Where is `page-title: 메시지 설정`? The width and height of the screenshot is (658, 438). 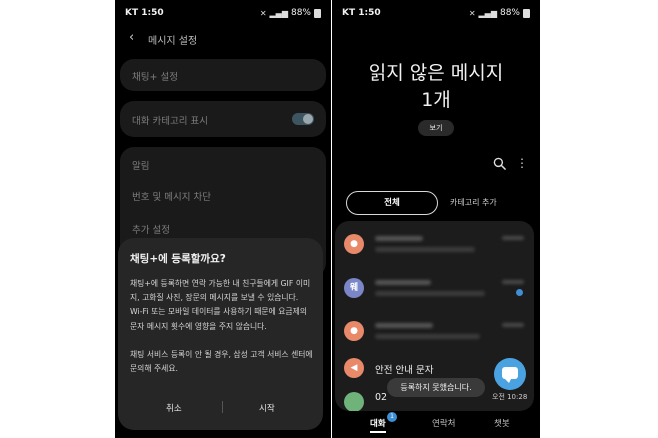
page-title: 메시지 설정 is located at coordinates (173, 41).